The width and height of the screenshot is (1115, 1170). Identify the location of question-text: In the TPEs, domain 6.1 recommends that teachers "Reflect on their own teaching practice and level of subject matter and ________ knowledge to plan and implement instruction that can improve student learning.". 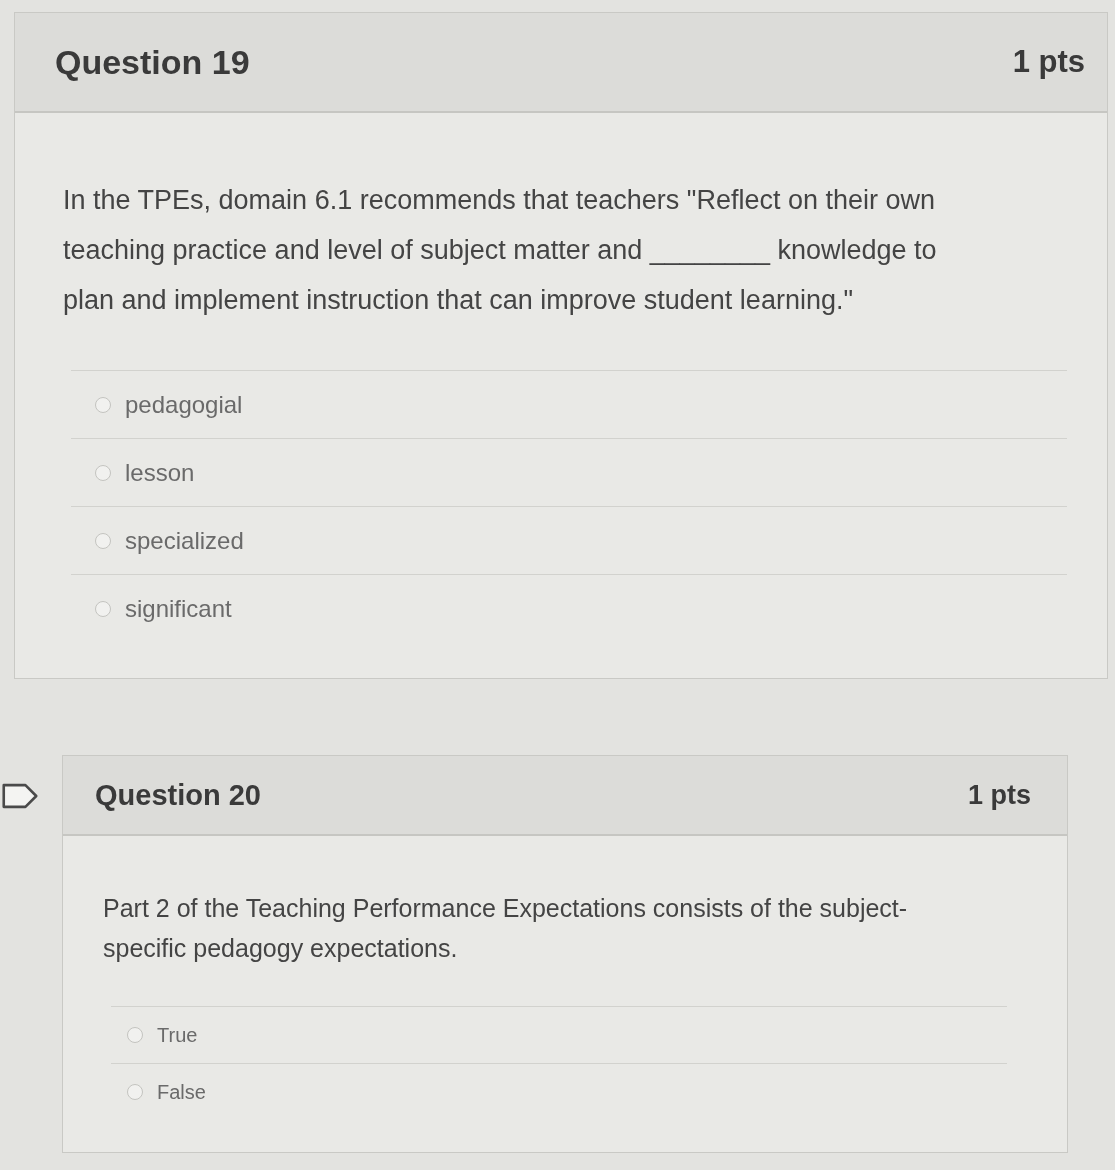
(500, 250).